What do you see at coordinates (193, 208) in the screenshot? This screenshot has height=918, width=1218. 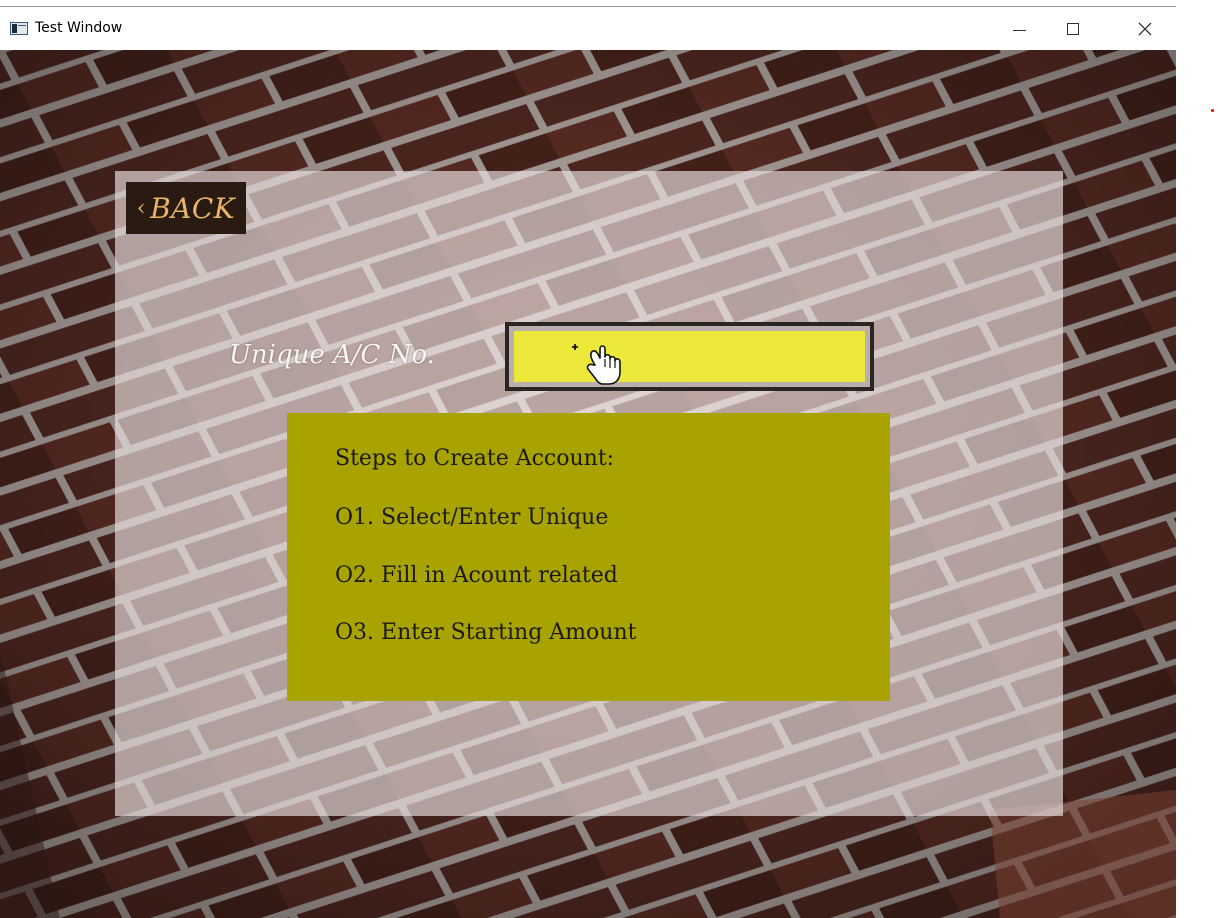 I see `back-button-label: BACK` at bounding box center [193, 208].